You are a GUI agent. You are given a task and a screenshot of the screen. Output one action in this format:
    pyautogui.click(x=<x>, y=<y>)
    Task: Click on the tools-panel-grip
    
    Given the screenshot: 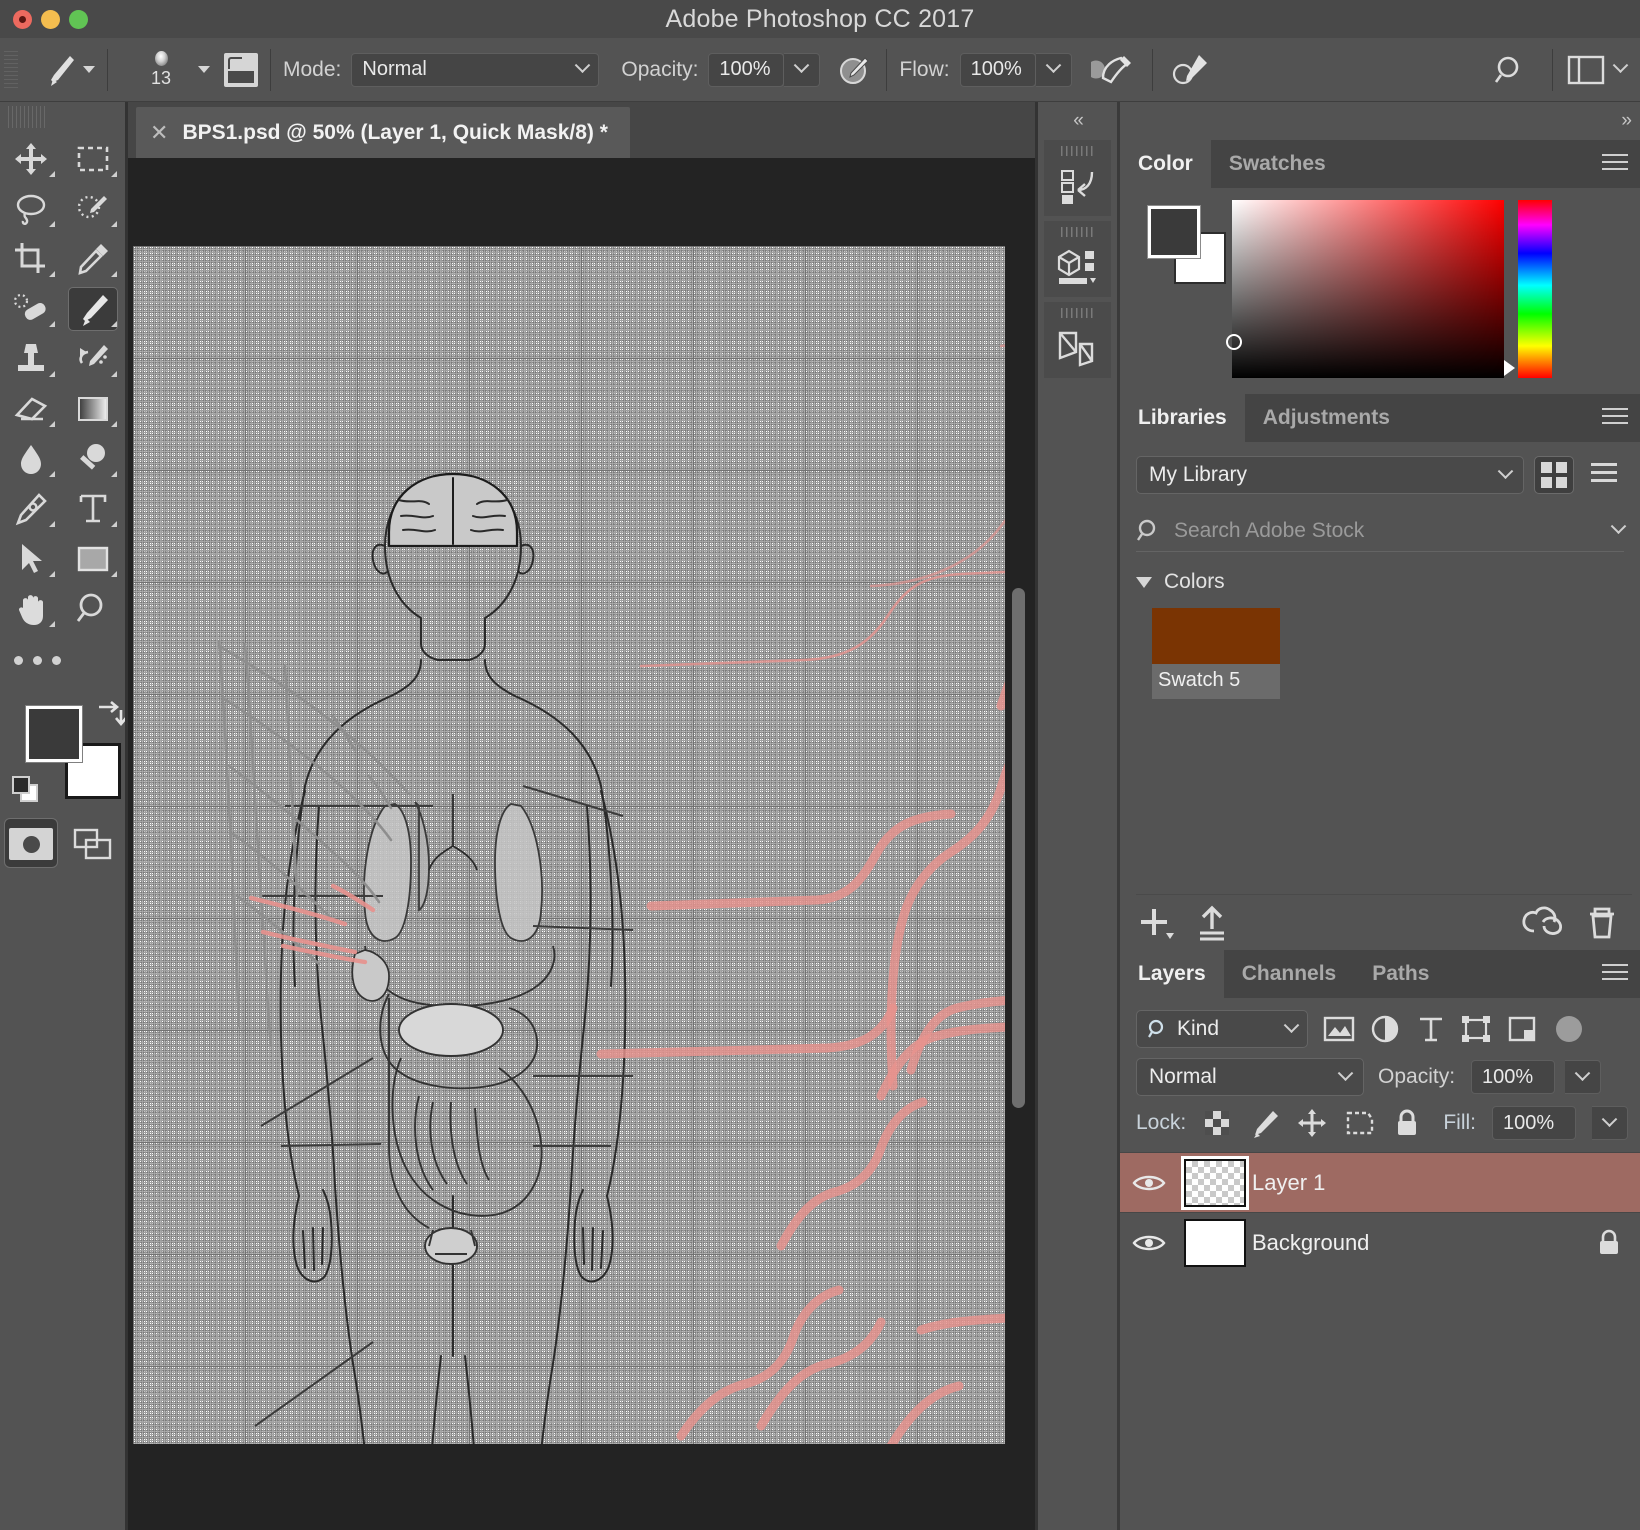 What is the action you would take?
    pyautogui.click(x=28, y=117)
    